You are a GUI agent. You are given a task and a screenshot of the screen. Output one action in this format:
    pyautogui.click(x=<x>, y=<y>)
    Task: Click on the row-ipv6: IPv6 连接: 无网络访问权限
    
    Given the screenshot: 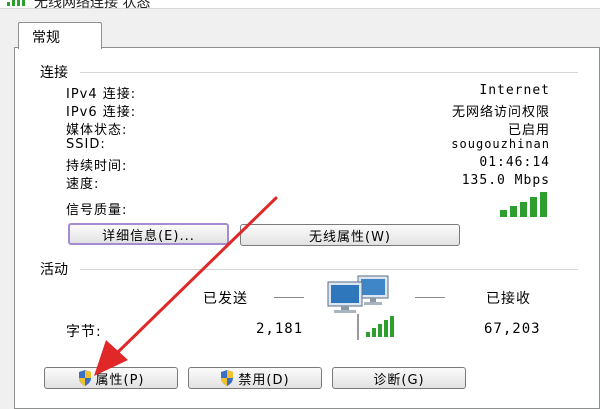 What is the action you would take?
    pyautogui.click(x=308, y=110)
    